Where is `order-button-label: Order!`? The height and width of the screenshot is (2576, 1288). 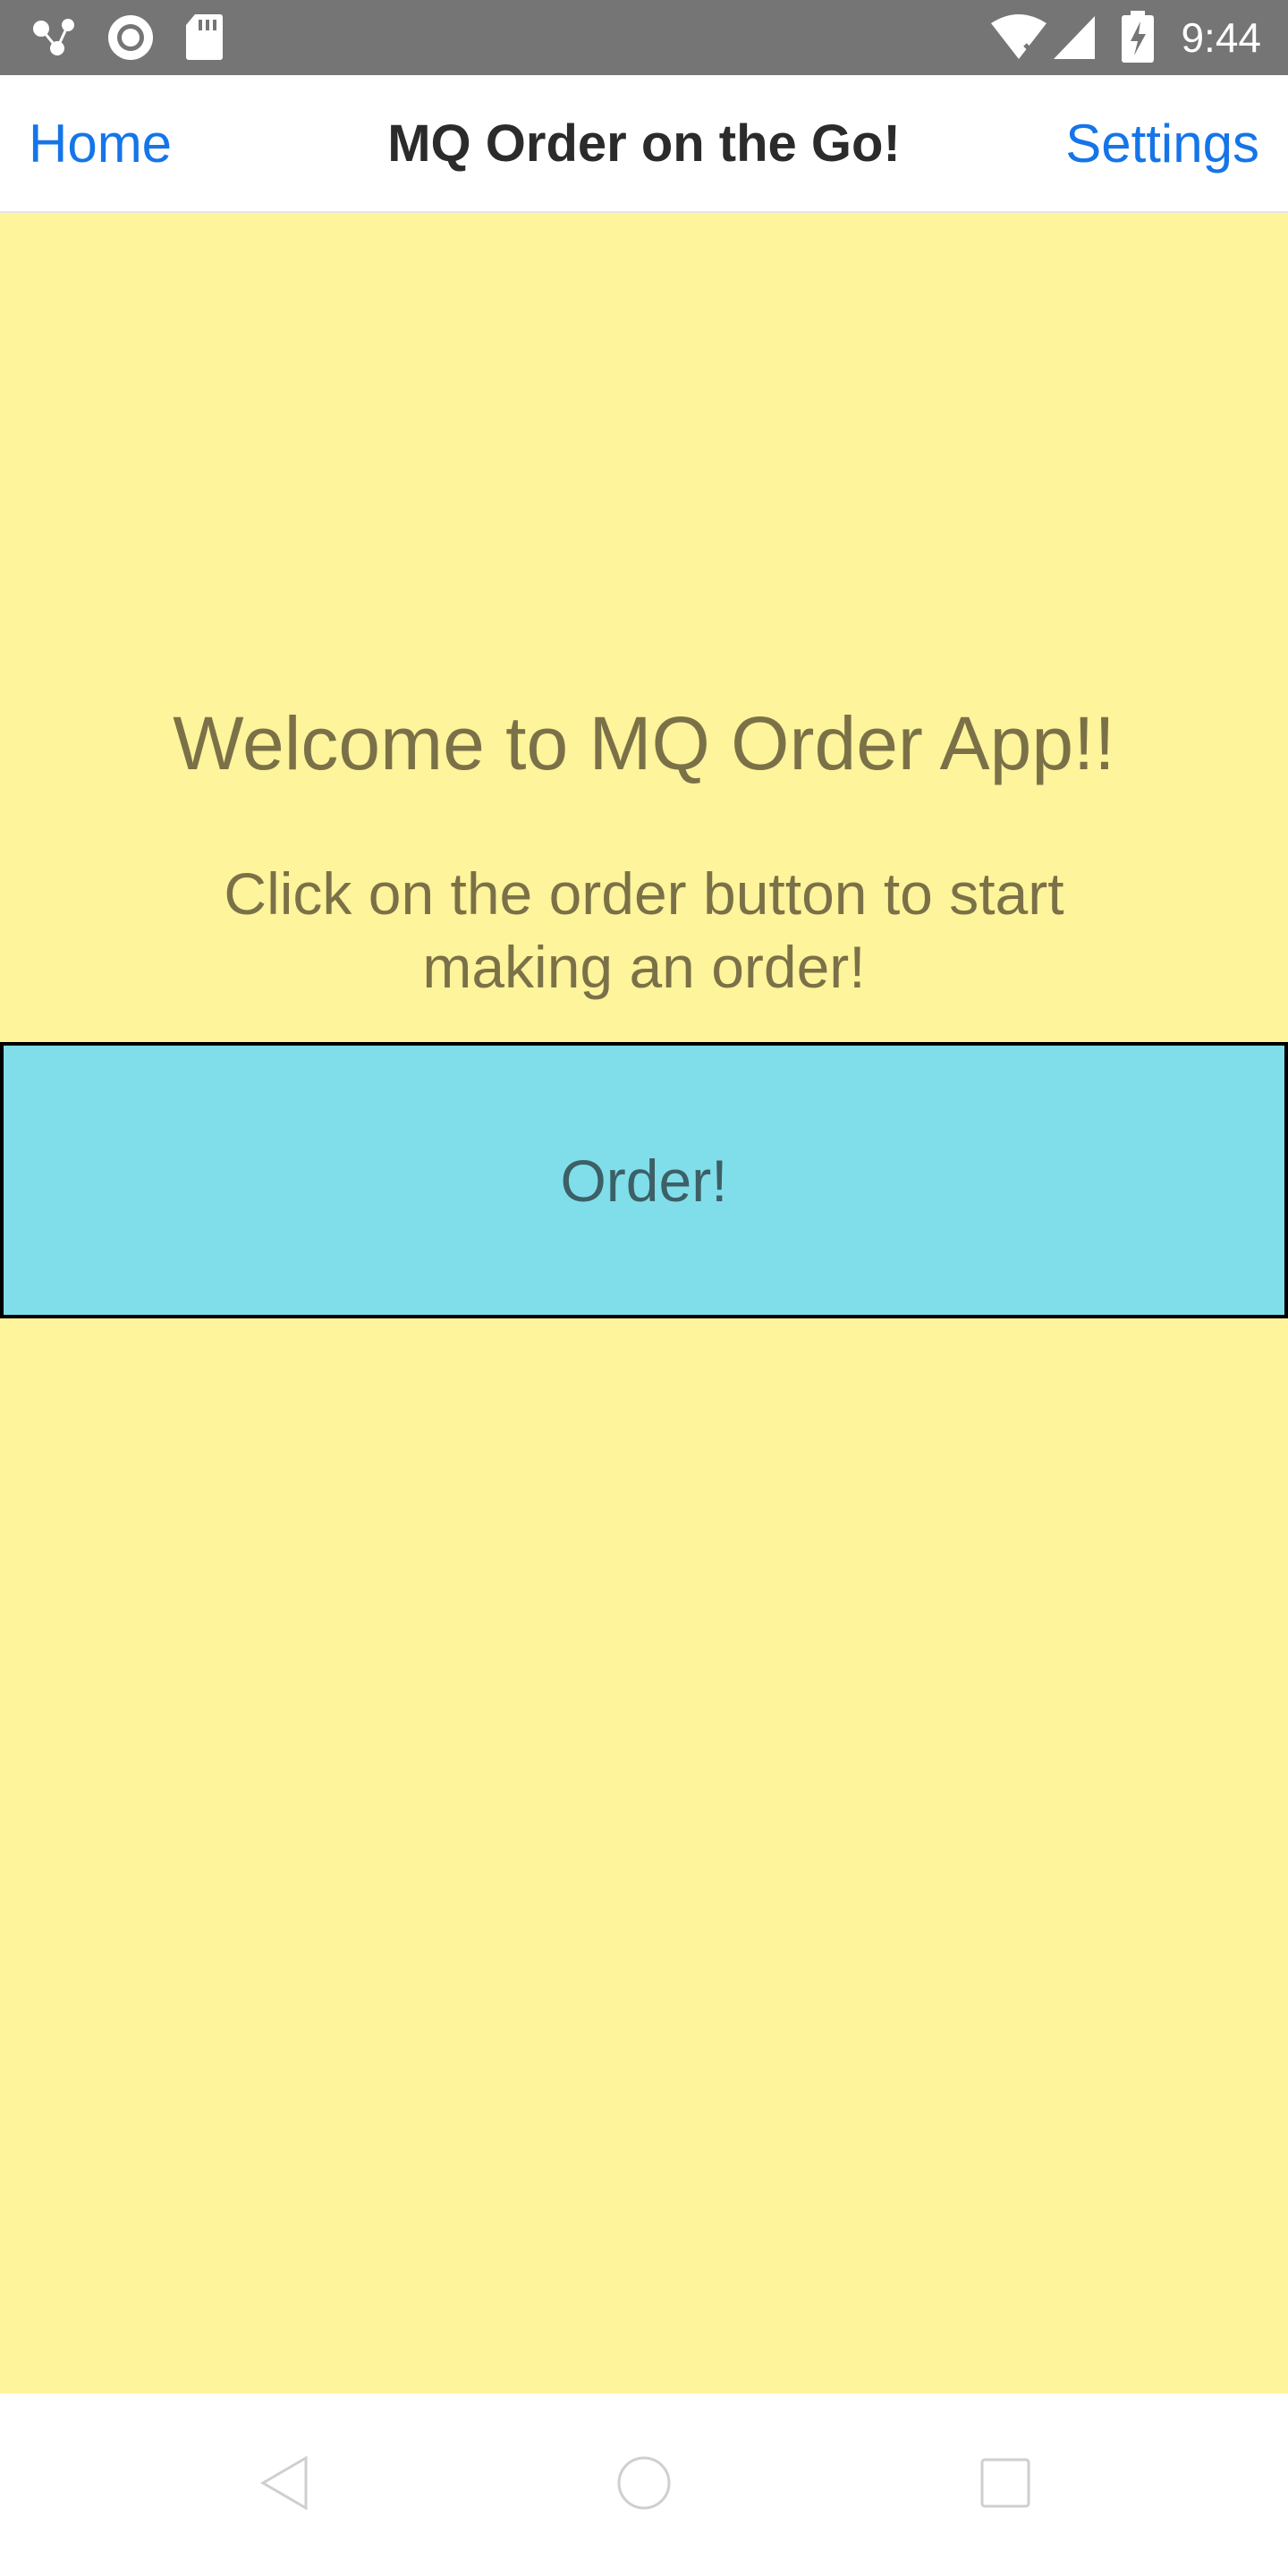 order-button-label: Order! is located at coordinates (644, 1180).